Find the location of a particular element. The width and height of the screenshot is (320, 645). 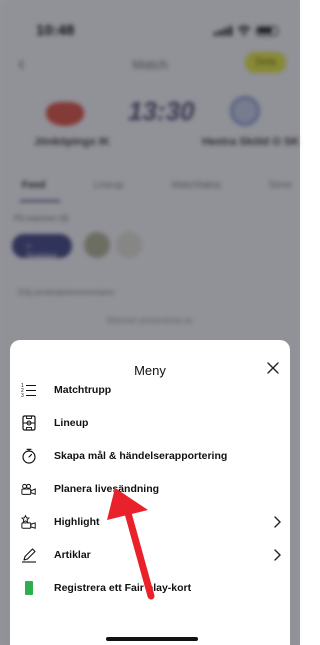

menu-item-articles: Artiklar is located at coordinates (150, 555).